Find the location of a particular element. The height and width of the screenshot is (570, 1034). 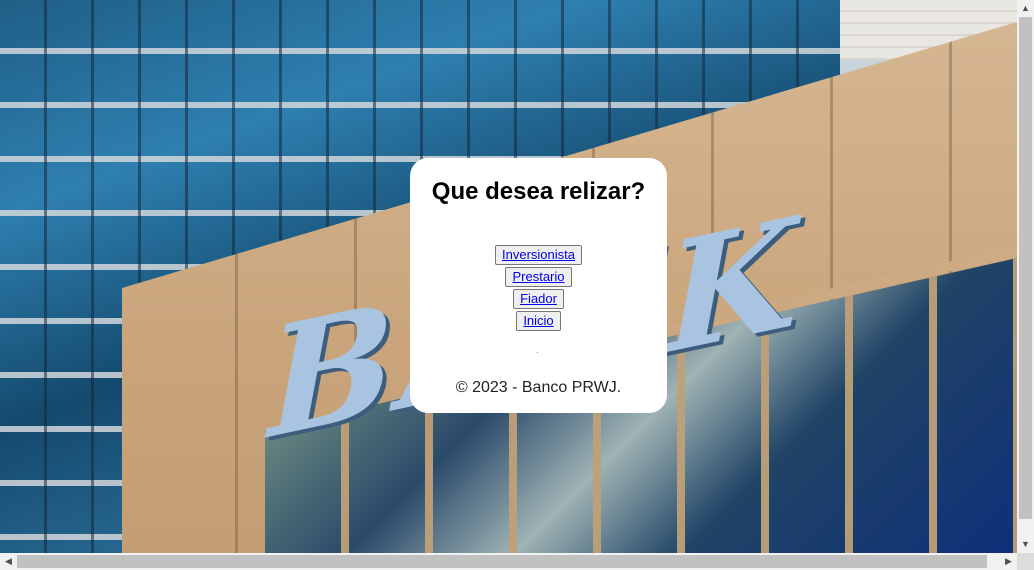

vertical-scrollbar: ▲ ▼ is located at coordinates (1025, 276).